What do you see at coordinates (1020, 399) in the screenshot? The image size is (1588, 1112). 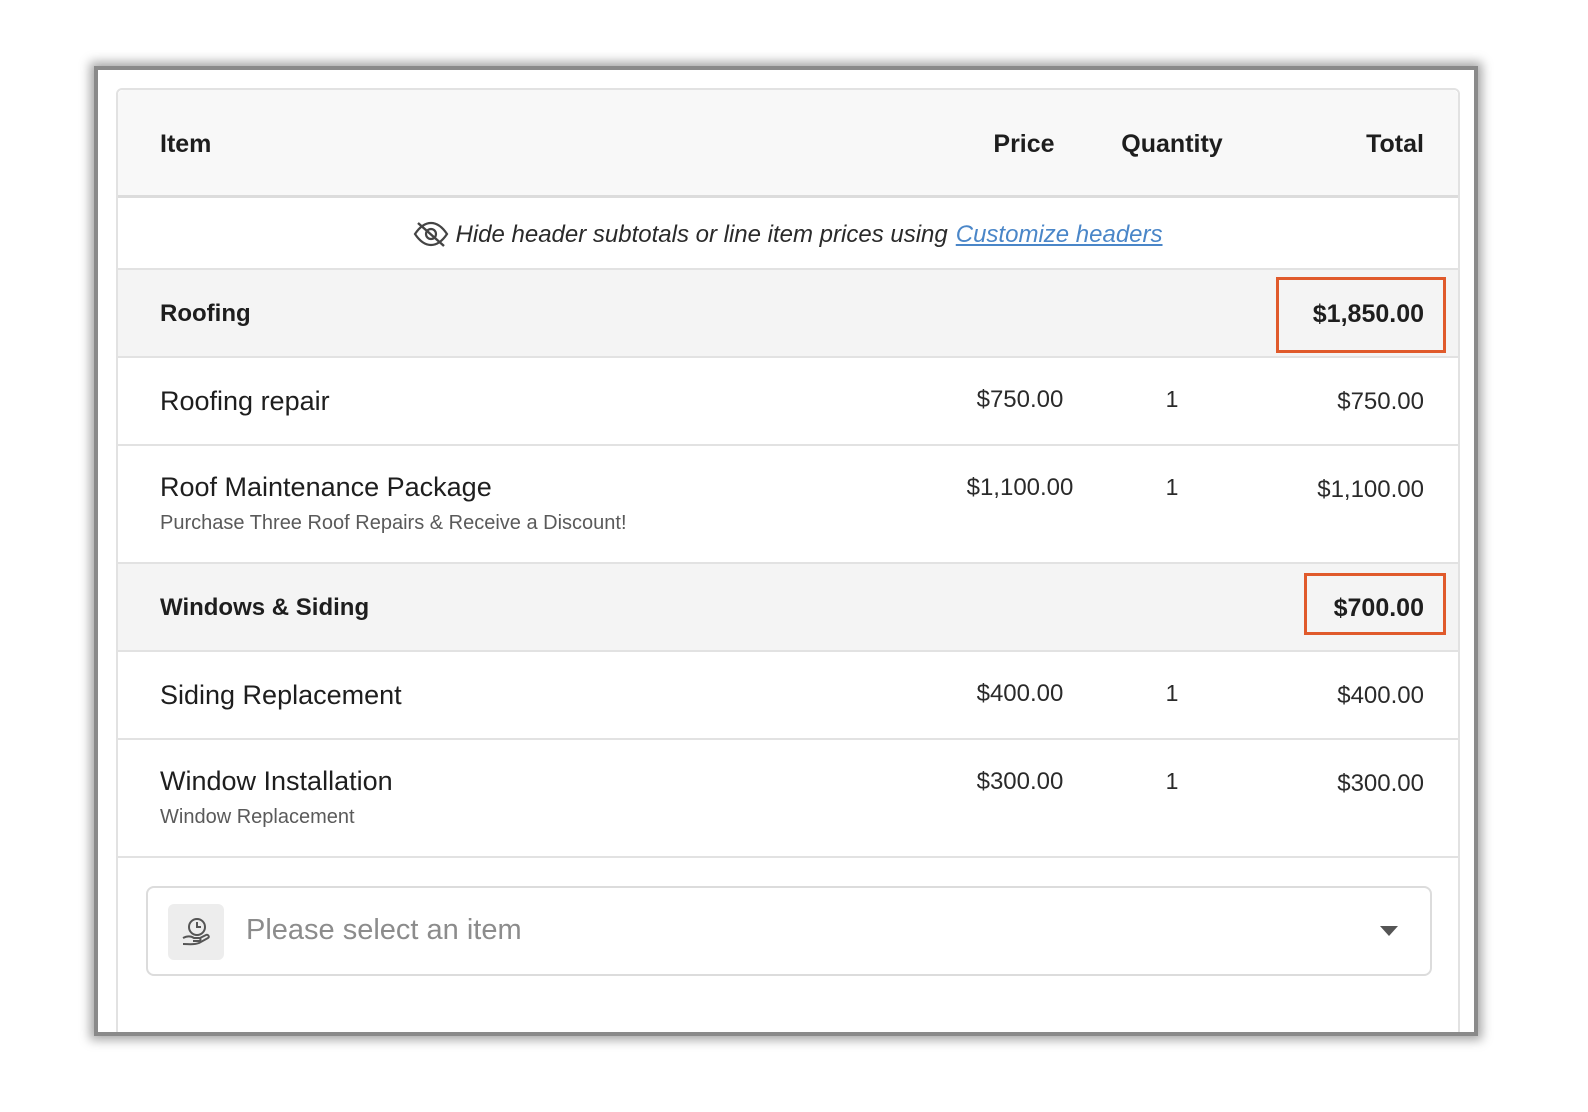 I see `item-price: $750.00` at bounding box center [1020, 399].